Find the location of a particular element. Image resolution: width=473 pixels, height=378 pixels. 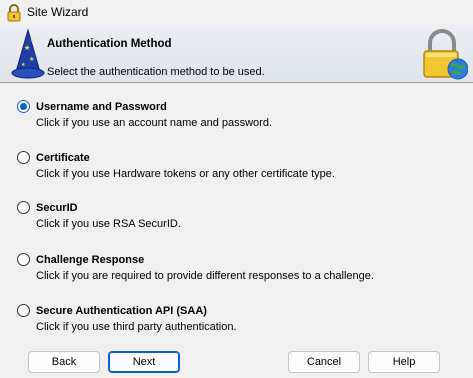

radio-username-password is located at coordinates (23, 106).